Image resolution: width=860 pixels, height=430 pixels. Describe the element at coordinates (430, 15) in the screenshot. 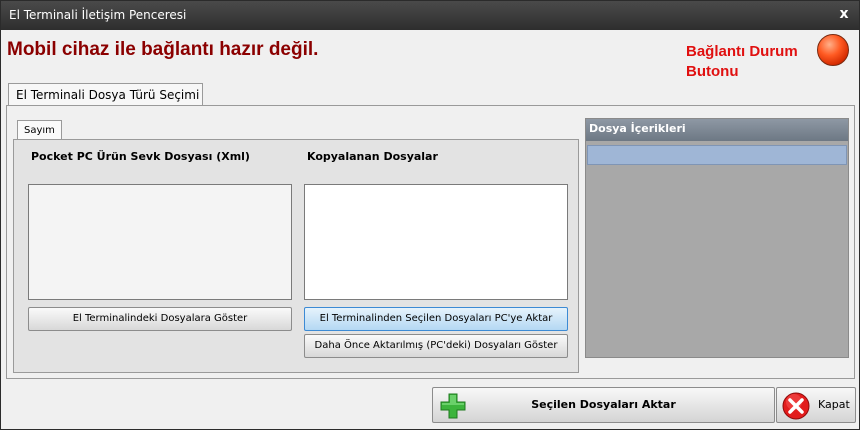

I see `title-bar: El Terminali İletişim Penceresi x` at that location.